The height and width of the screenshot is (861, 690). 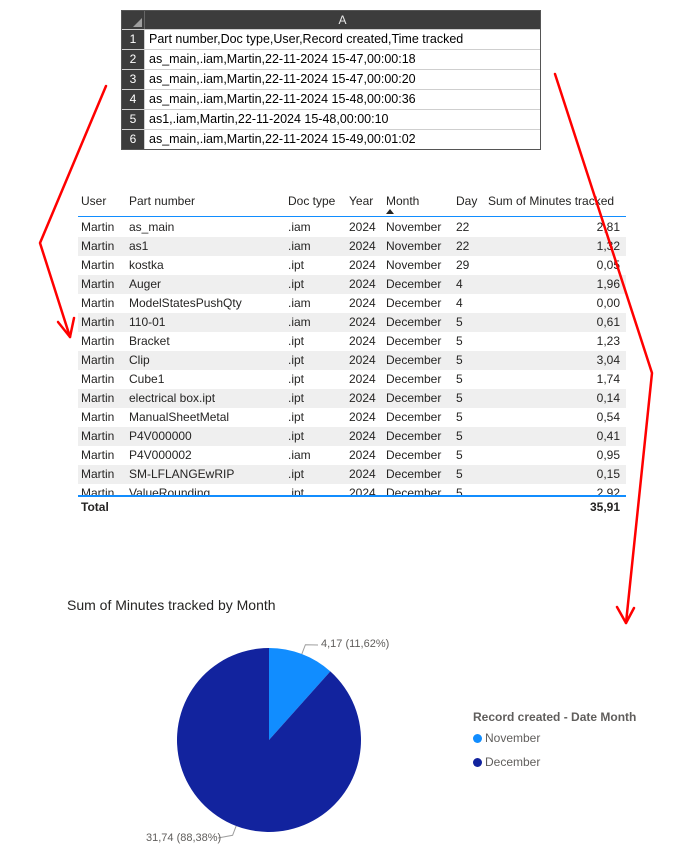 I want to click on legend-dot-december, so click(x=477, y=762).